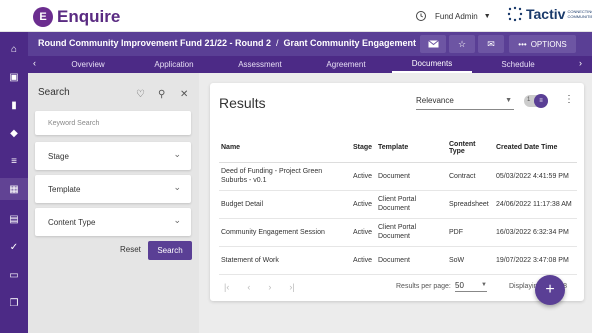  What do you see at coordinates (140, 94) in the screenshot?
I see `heart-icon: ♡` at bounding box center [140, 94].